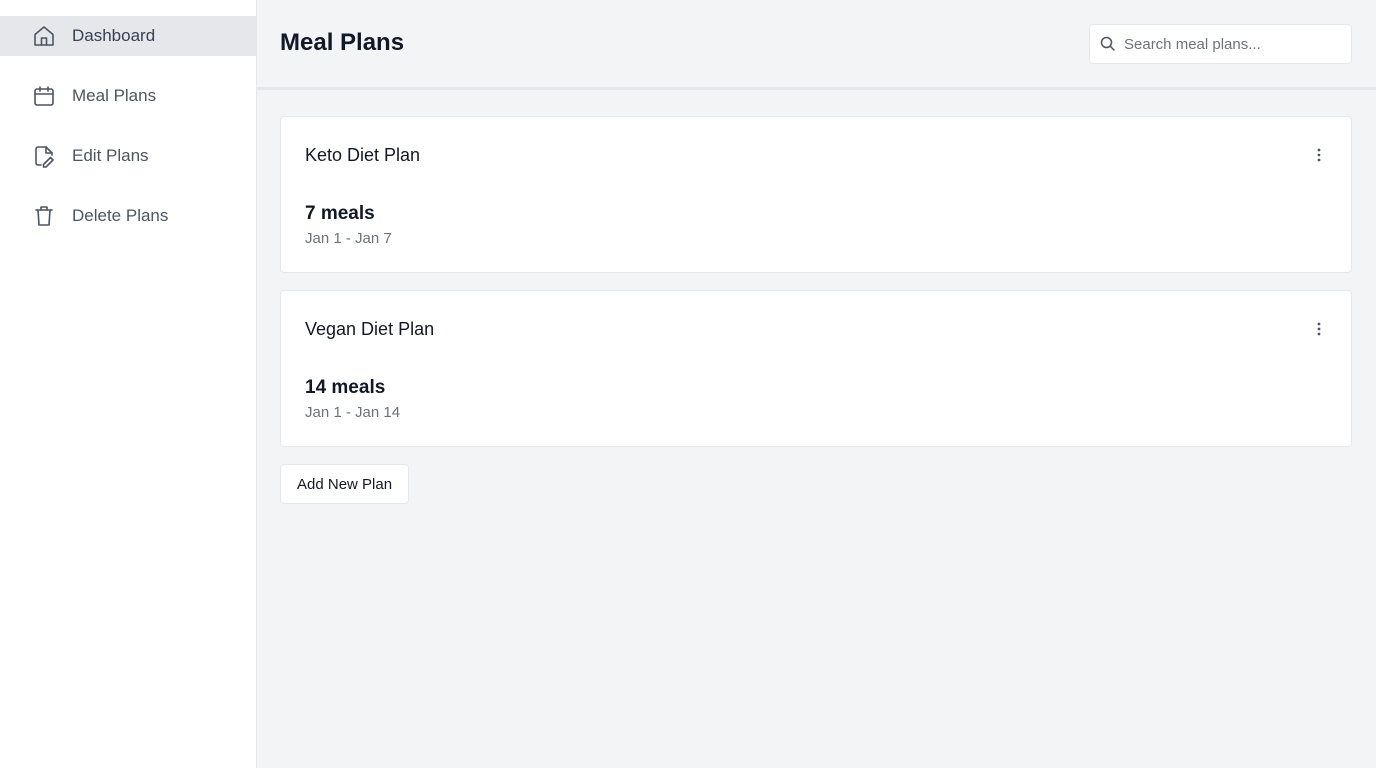 The width and height of the screenshot is (1376, 768). Describe the element at coordinates (340, 213) in the screenshot. I see `plan-meal-count: 7 meals` at that location.